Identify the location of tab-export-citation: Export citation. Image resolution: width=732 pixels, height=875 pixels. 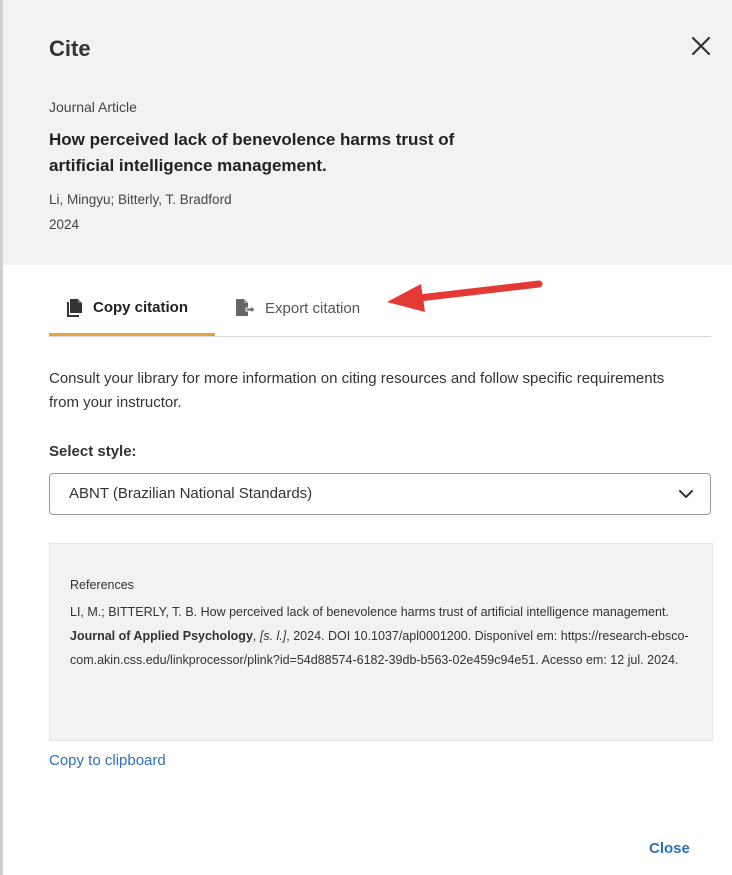
(313, 308).